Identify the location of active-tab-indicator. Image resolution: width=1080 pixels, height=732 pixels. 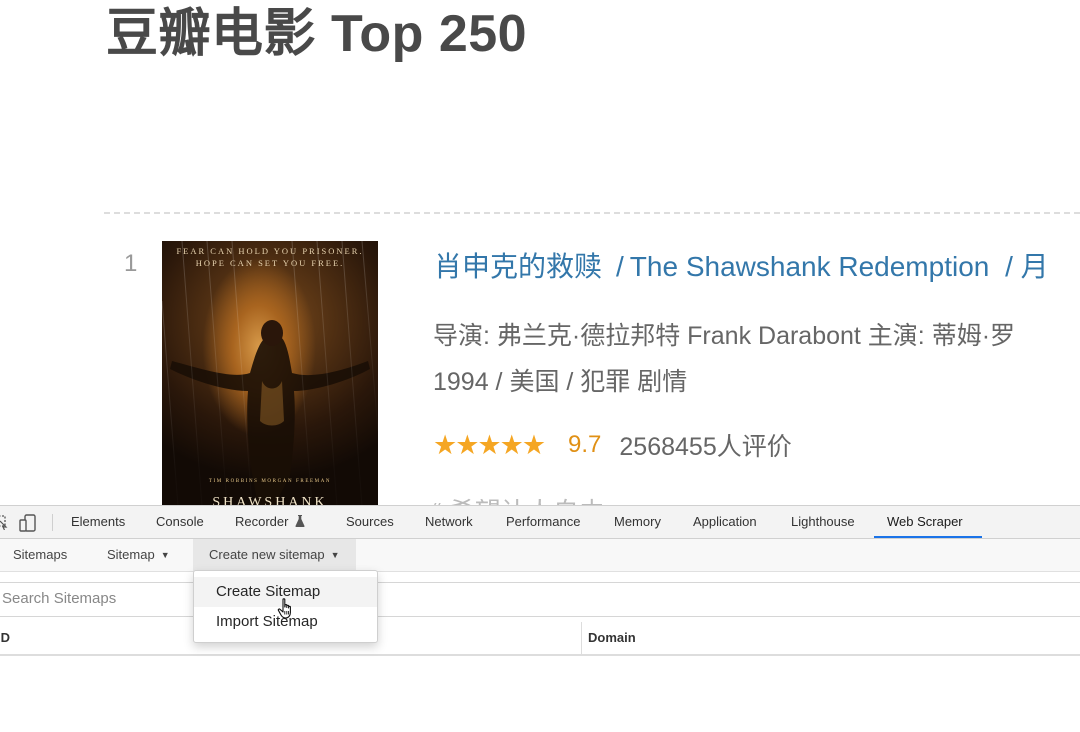
(928, 537).